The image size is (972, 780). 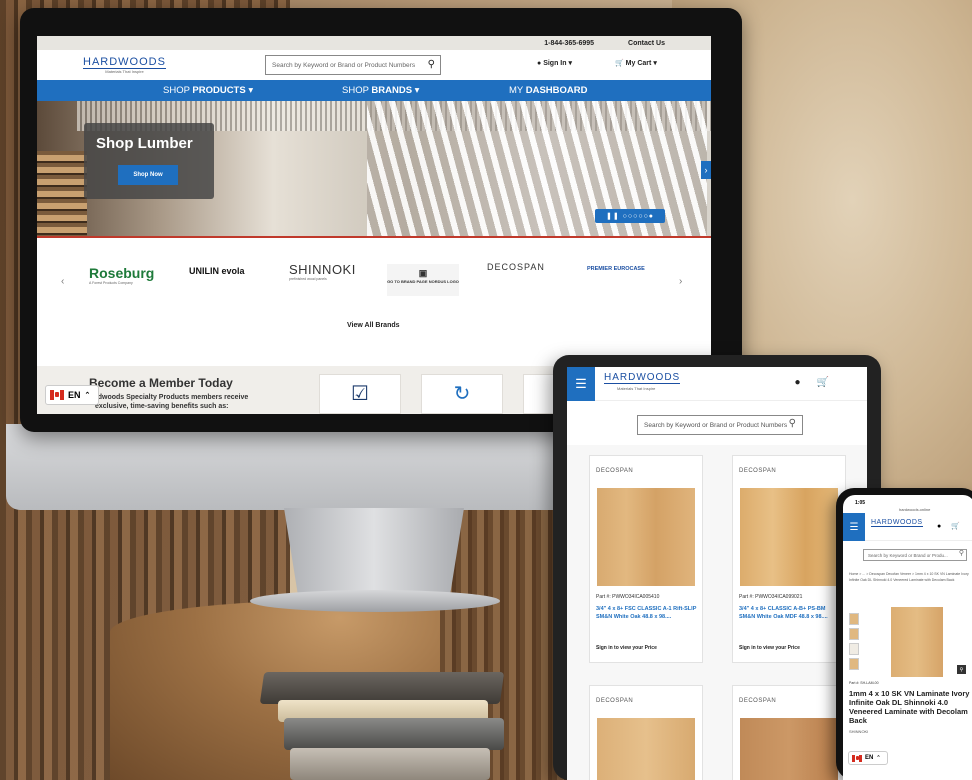 What do you see at coordinates (62, 193) in the screenshot?
I see `hero-bookshelf` at bounding box center [62, 193].